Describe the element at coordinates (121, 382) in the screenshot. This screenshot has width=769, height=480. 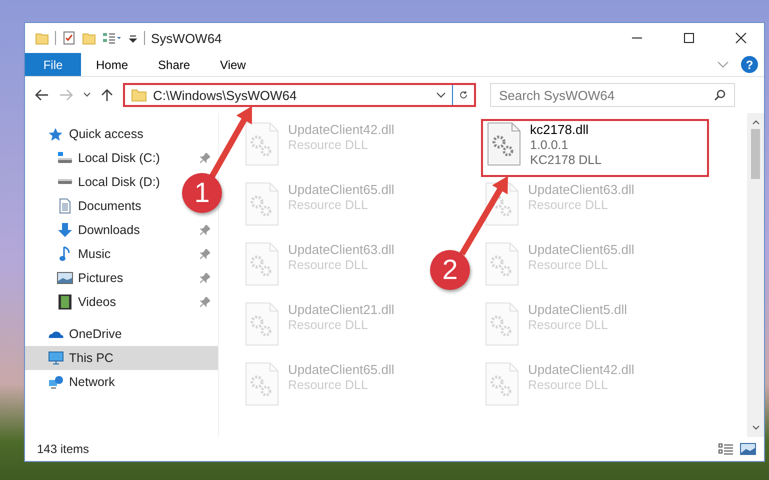
I see `sidebar-item: Network` at that location.